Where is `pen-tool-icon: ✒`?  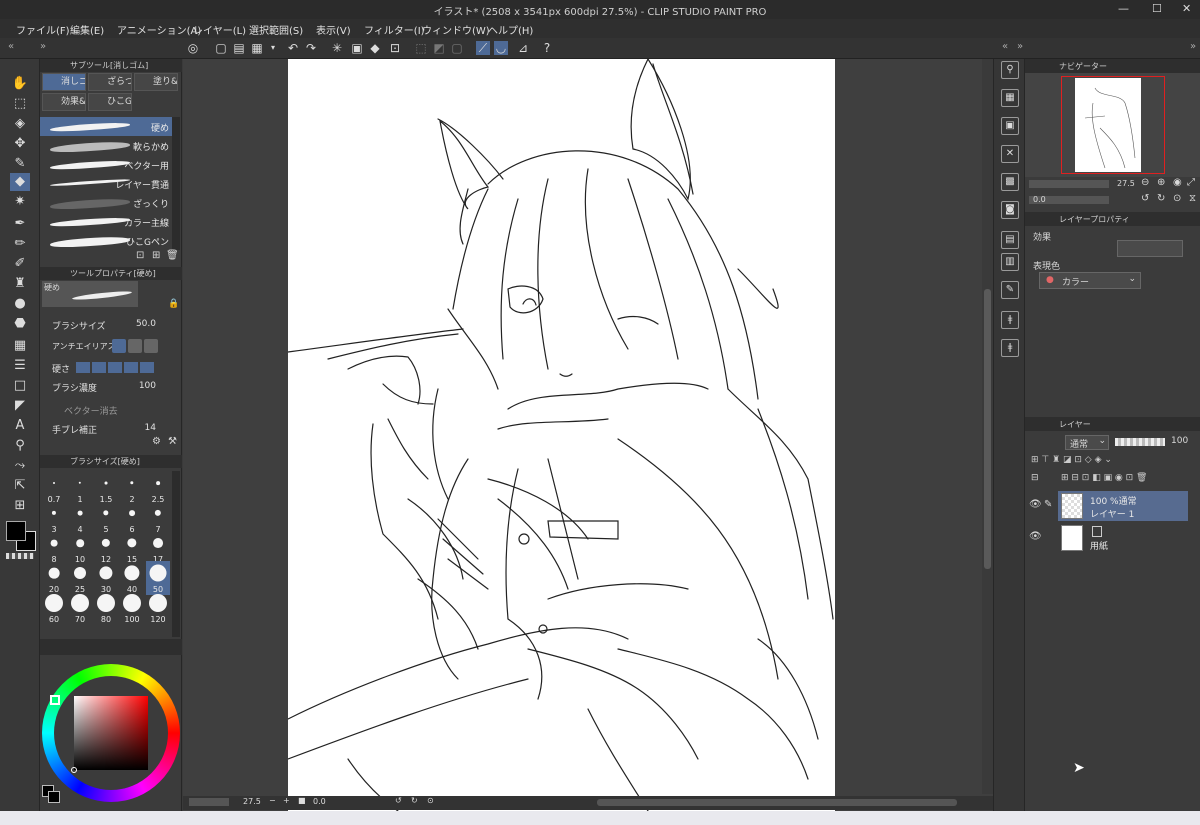 pen-tool-icon: ✒ is located at coordinates (20, 224).